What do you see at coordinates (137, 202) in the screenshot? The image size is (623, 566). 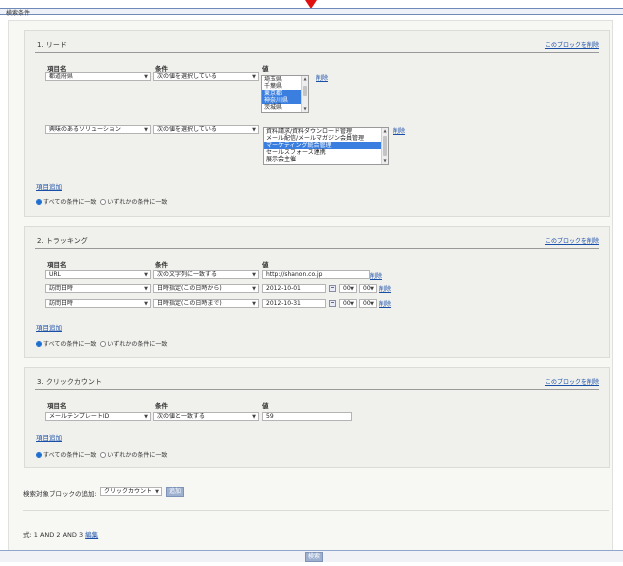 I see `radio-match-any-label: いずれかの条件に一致` at bounding box center [137, 202].